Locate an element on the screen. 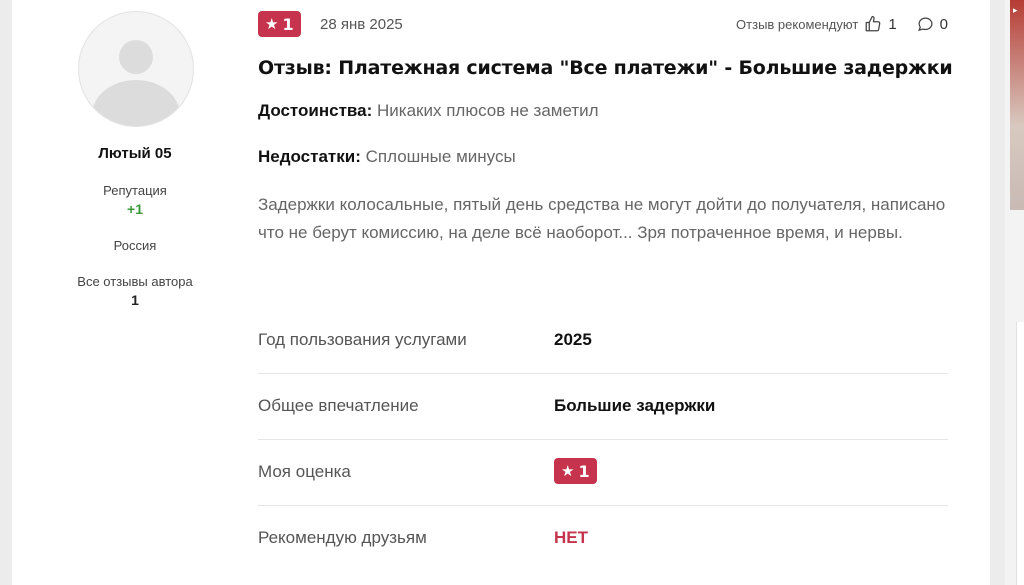  detail-row-year: Год пользования услугами 2025 is located at coordinates (603, 341).